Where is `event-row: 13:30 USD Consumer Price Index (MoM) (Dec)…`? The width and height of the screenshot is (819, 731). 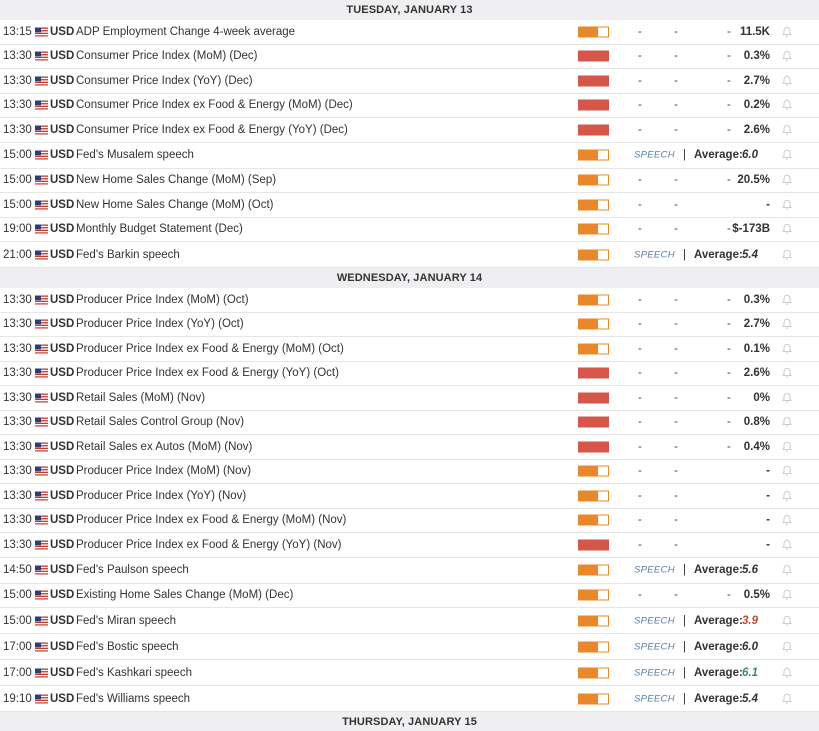 event-row: 13:30 USD Consumer Price Index (MoM) (Dec)… is located at coordinates (409, 56).